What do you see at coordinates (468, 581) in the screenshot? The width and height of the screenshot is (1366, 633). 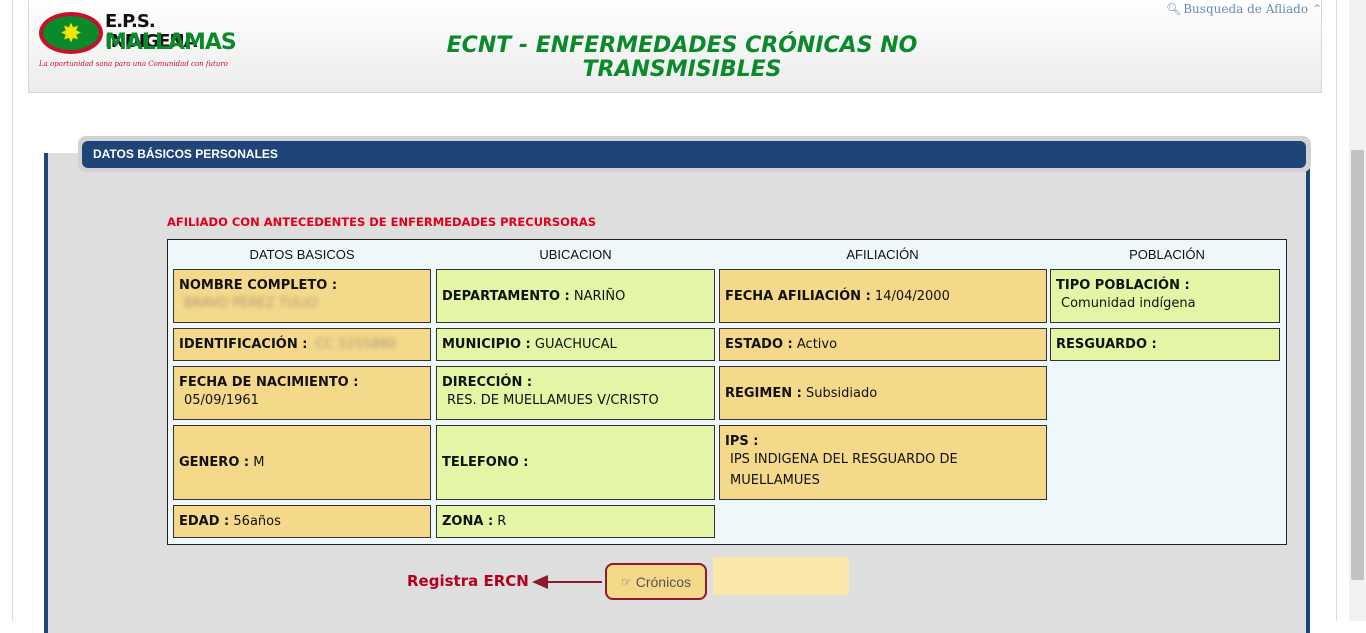 I see `registra-ercn-label: Registra ERCN` at bounding box center [468, 581].